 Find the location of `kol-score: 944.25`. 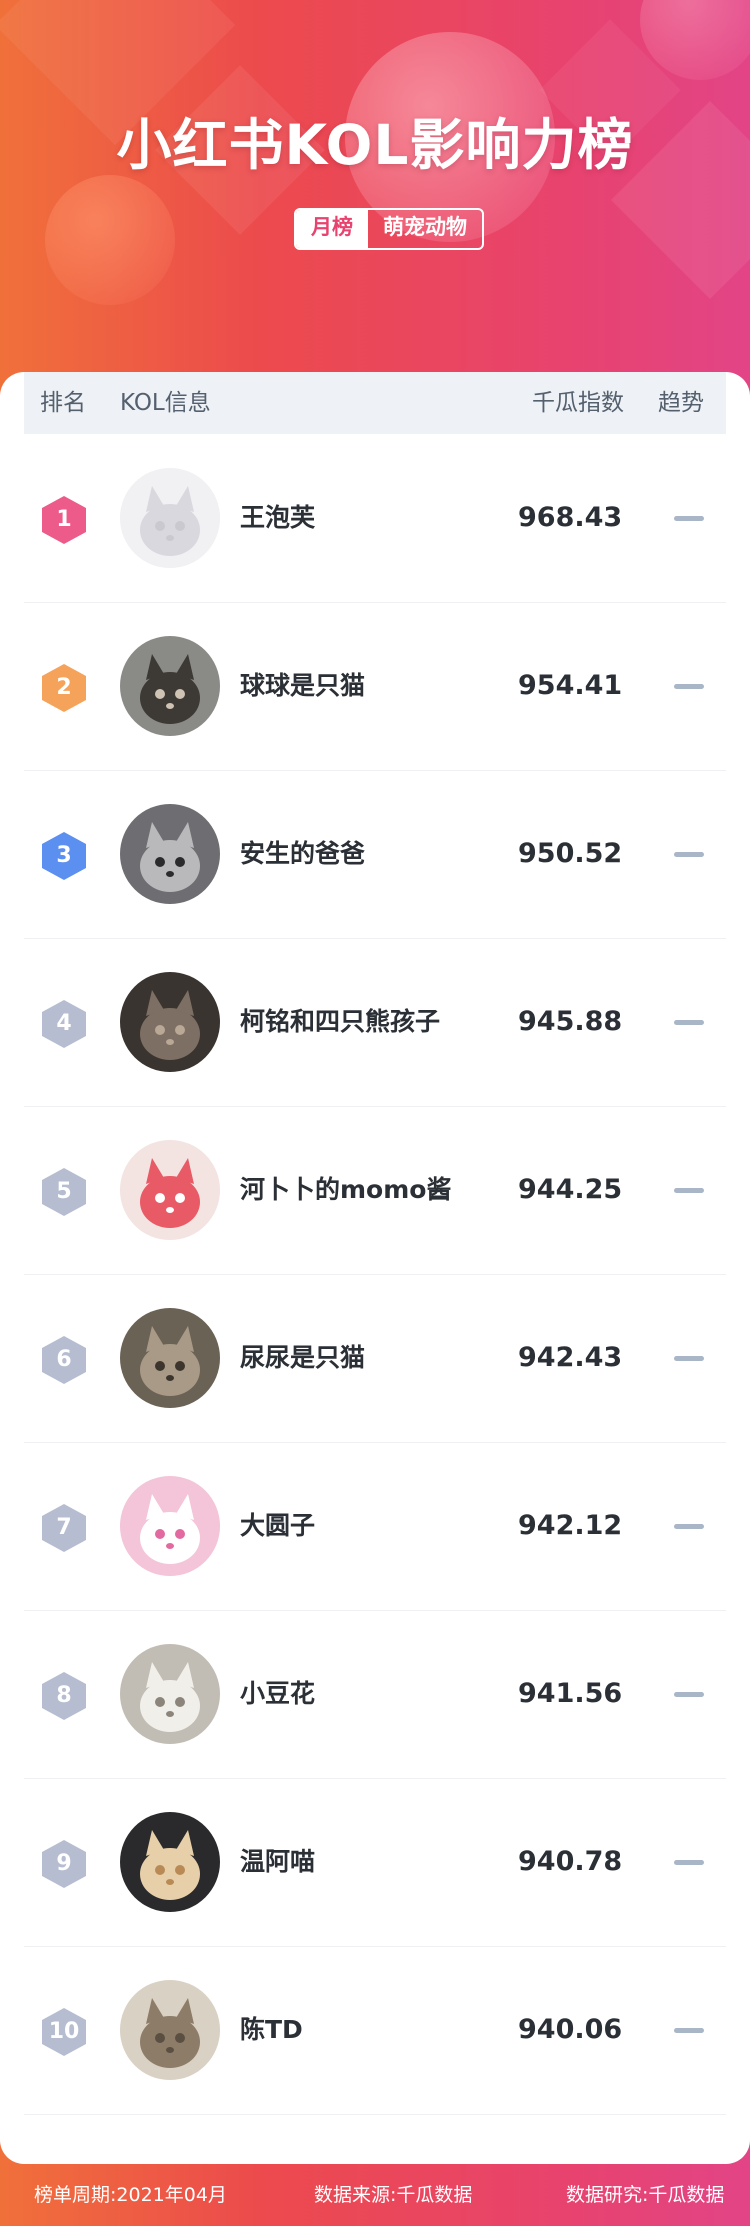

kol-score: 944.25 is located at coordinates (570, 1189).